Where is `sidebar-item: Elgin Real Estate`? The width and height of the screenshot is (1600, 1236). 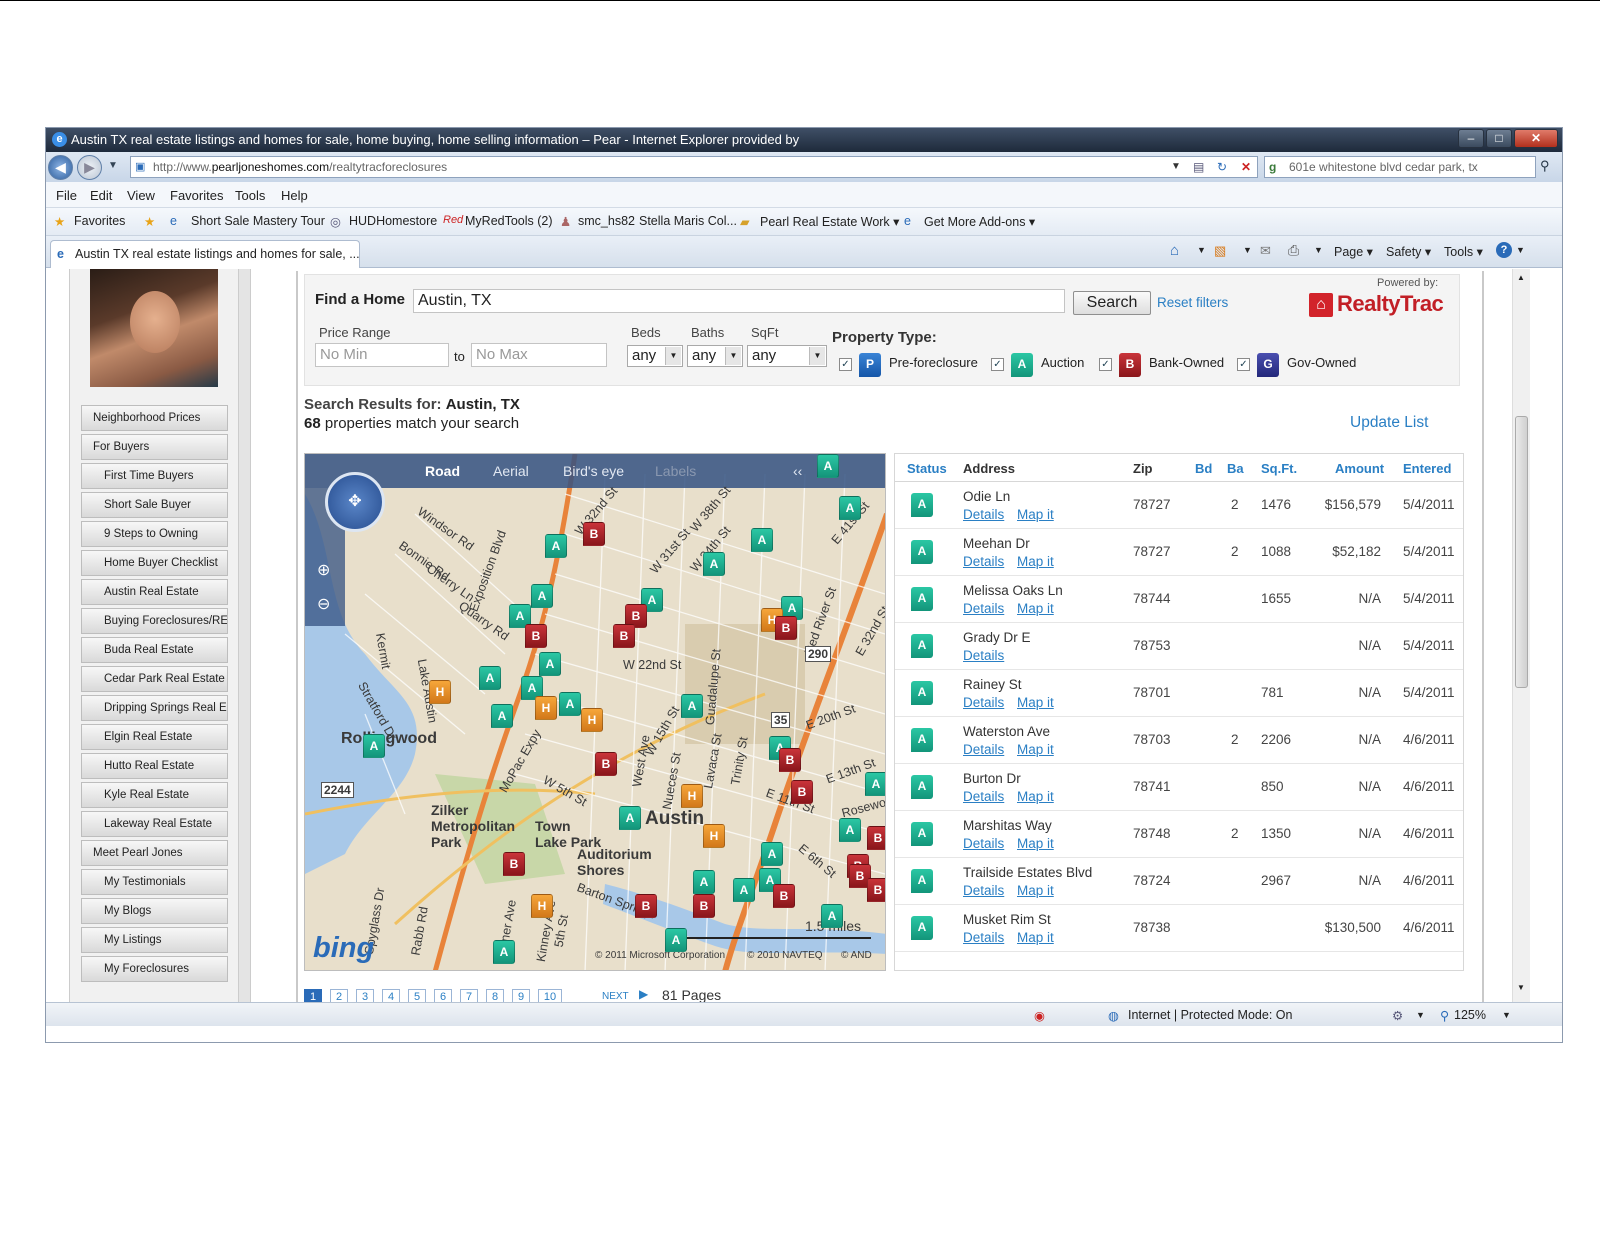
sidebar-item: Elgin Real Estate is located at coordinates (154, 737).